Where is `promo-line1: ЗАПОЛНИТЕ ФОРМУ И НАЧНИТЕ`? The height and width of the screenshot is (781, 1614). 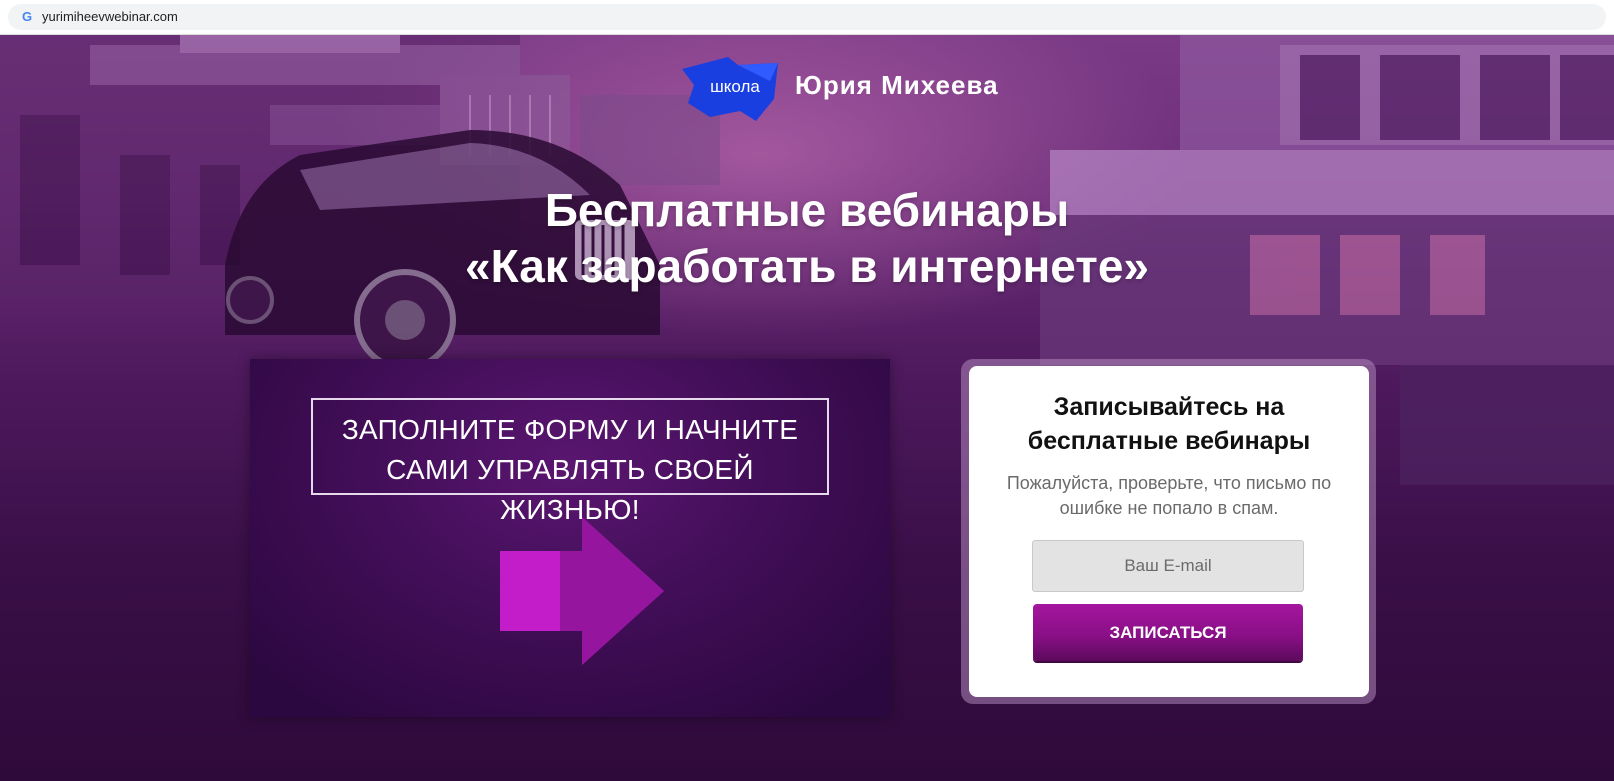 promo-line1: ЗАПОЛНИТЕ ФОРМУ И НАЧНИТЕ is located at coordinates (570, 429).